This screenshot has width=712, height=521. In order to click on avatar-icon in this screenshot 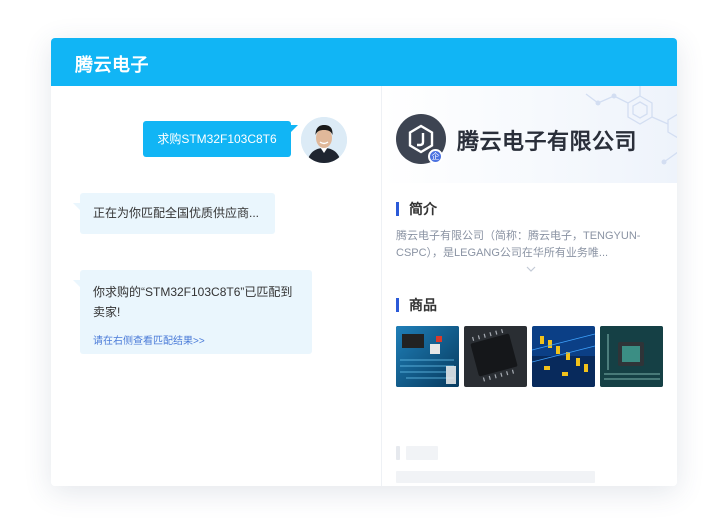, I will do `click(324, 140)`.